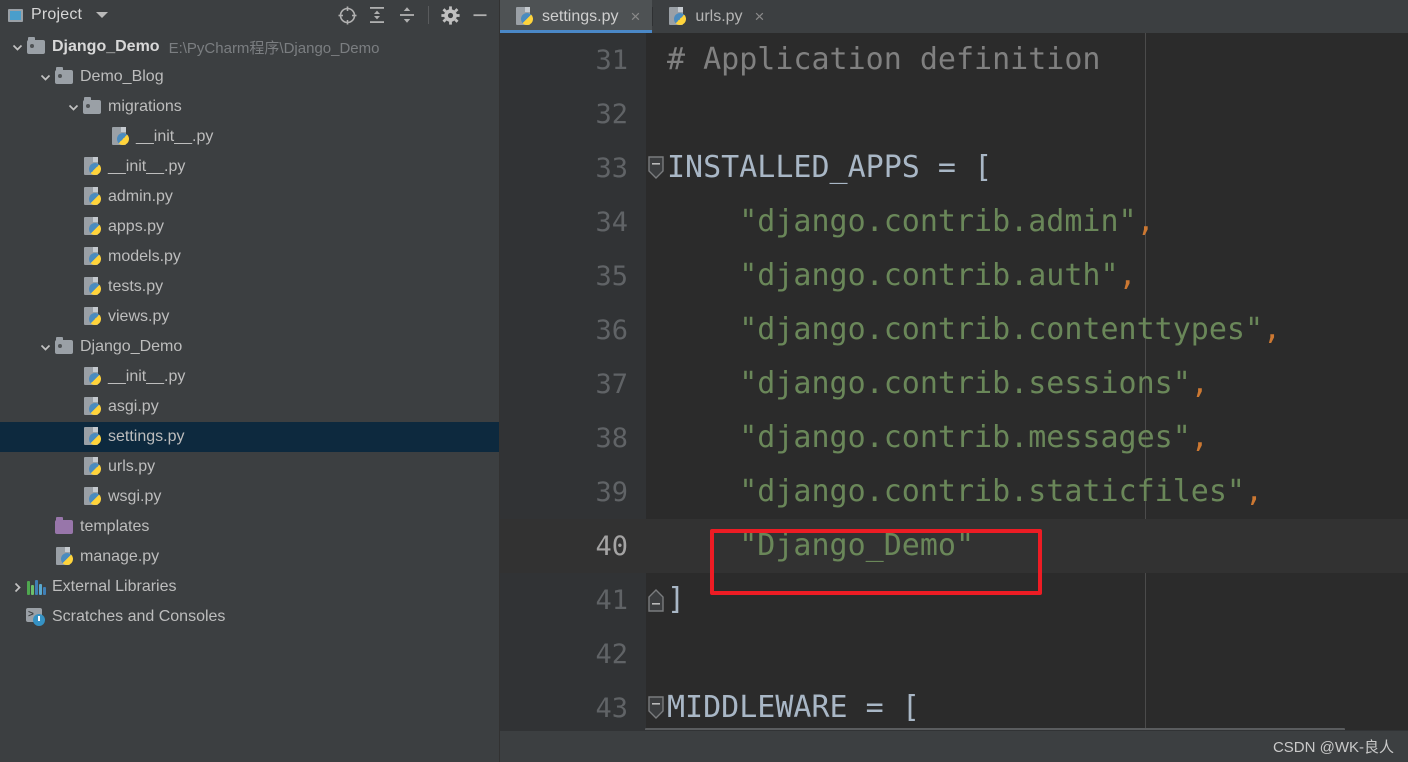 The height and width of the screenshot is (762, 1408). I want to click on code-text: "django.contrib.messages",, so click(938, 438).